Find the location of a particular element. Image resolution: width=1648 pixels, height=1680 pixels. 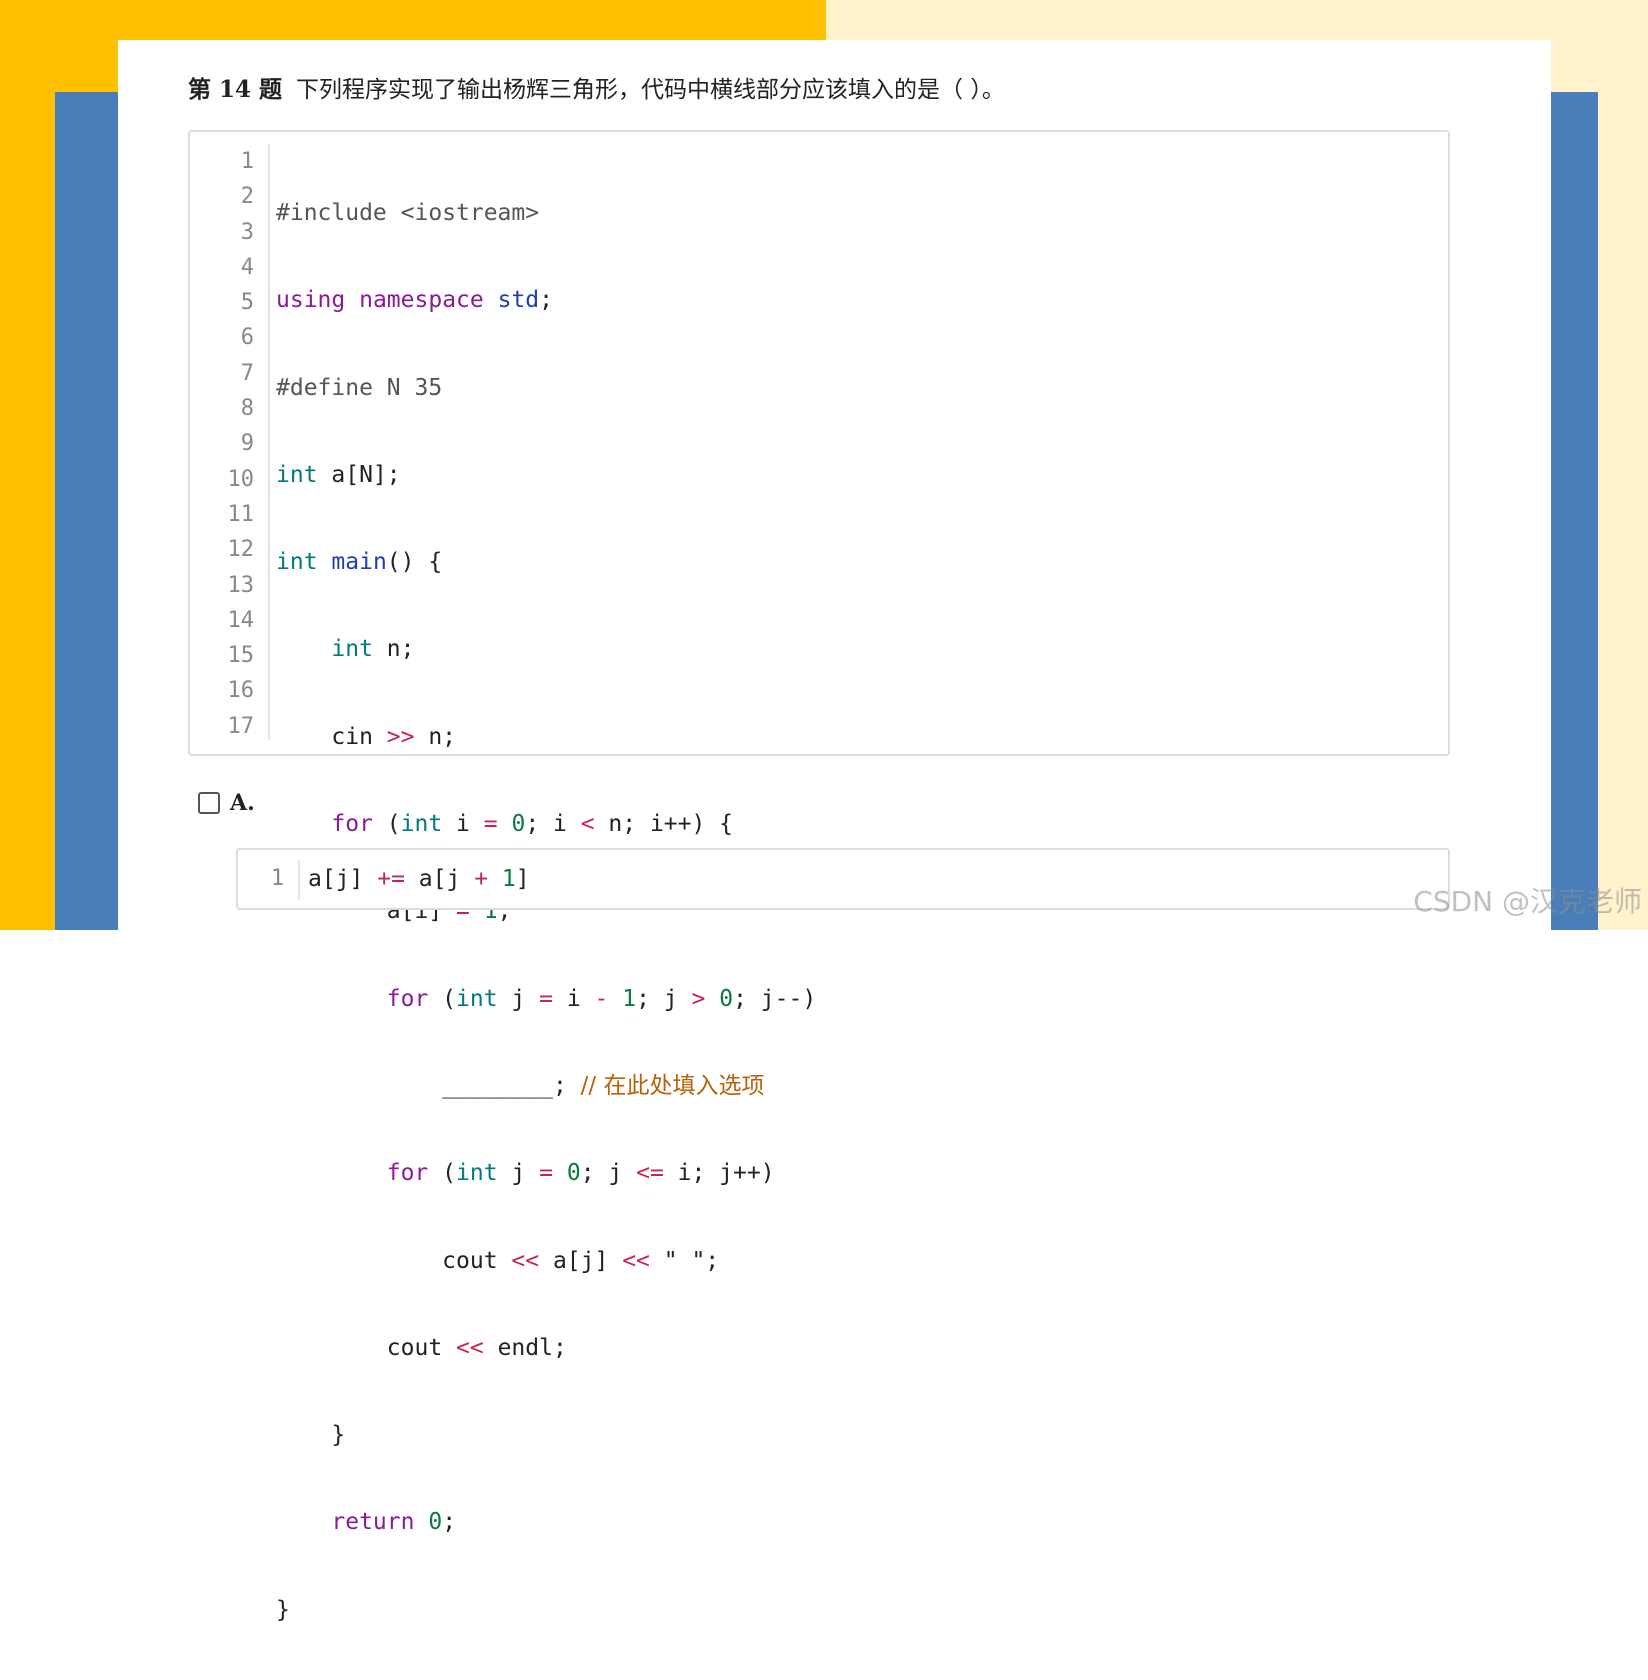

question-number: 第 14 题 is located at coordinates (235, 89).